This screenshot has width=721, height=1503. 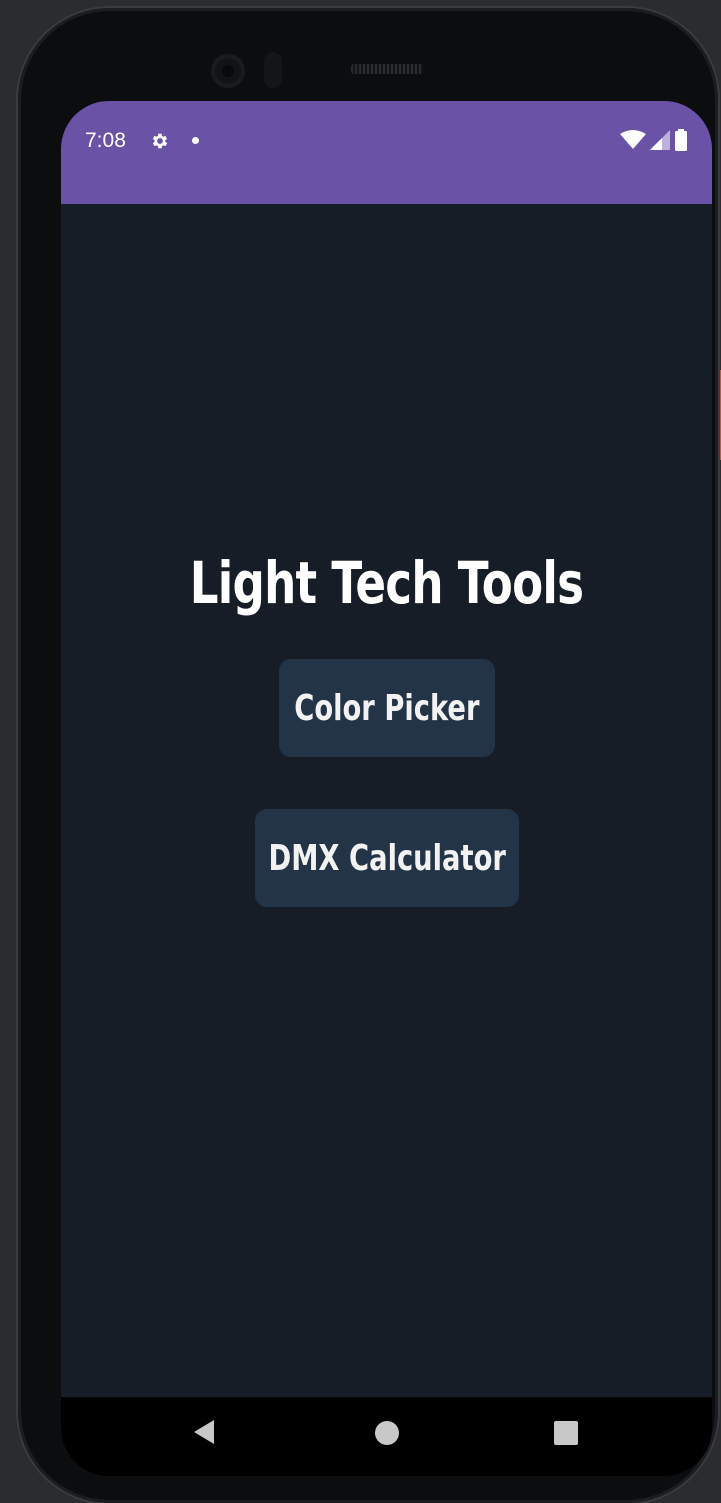 What do you see at coordinates (566, 1433) in the screenshot?
I see `recents-icon` at bounding box center [566, 1433].